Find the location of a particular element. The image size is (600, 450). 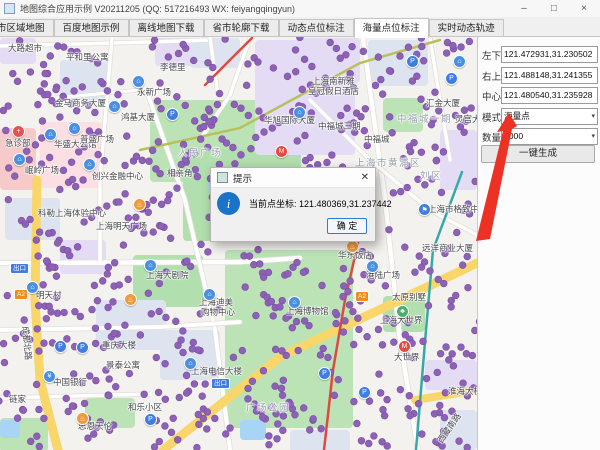

panel-label-4: 模式 is located at coordinates (492, 118).